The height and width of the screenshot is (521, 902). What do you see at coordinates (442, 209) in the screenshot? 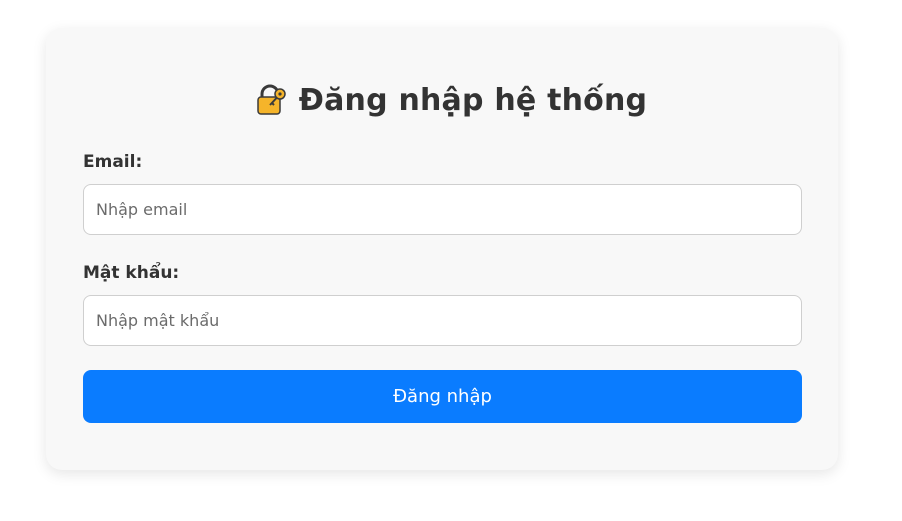
I see `email-field` at bounding box center [442, 209].